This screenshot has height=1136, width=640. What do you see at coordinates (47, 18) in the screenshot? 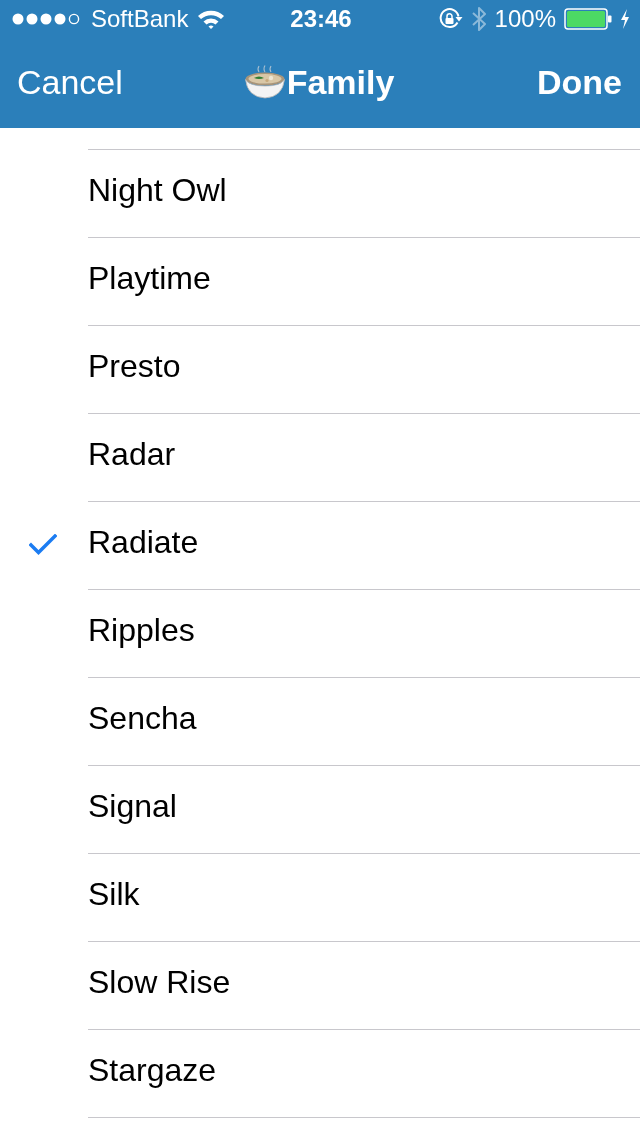
I see `signal-icon` at bounding box center [47, 18].